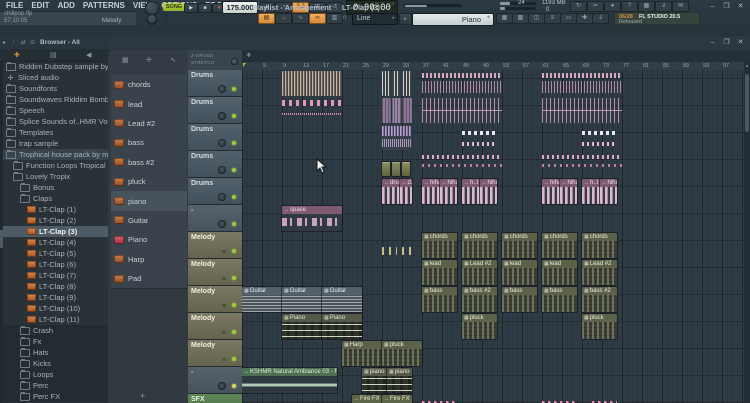  Describe the element at coordinates (152, 19) in the screenshot. I see `main-pitch-knob` at that location.